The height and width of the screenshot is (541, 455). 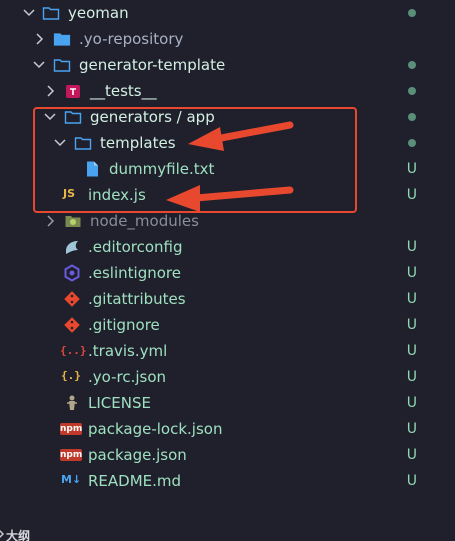 I want to click on tree-label: README.md, so click(x=135, y=481).